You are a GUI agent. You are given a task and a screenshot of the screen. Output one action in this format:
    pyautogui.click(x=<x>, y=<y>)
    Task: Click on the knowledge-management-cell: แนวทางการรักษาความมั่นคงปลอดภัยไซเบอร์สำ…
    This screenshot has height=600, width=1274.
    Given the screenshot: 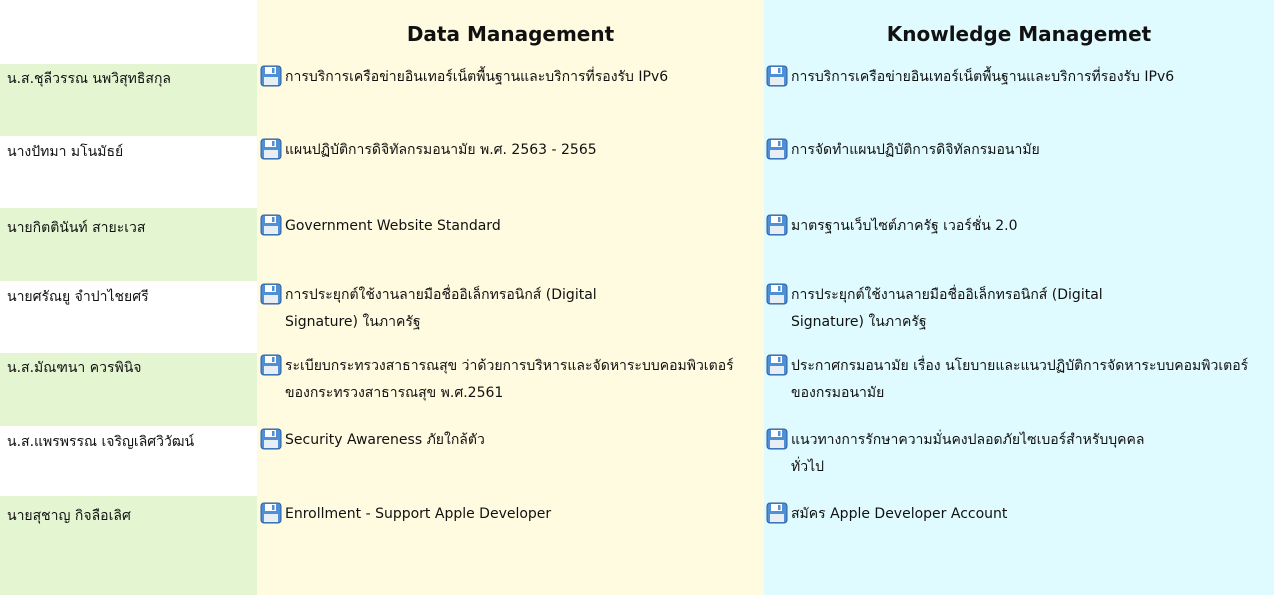 What is the action you would take?
    pyautogui.click(x=1016, y=461)
    